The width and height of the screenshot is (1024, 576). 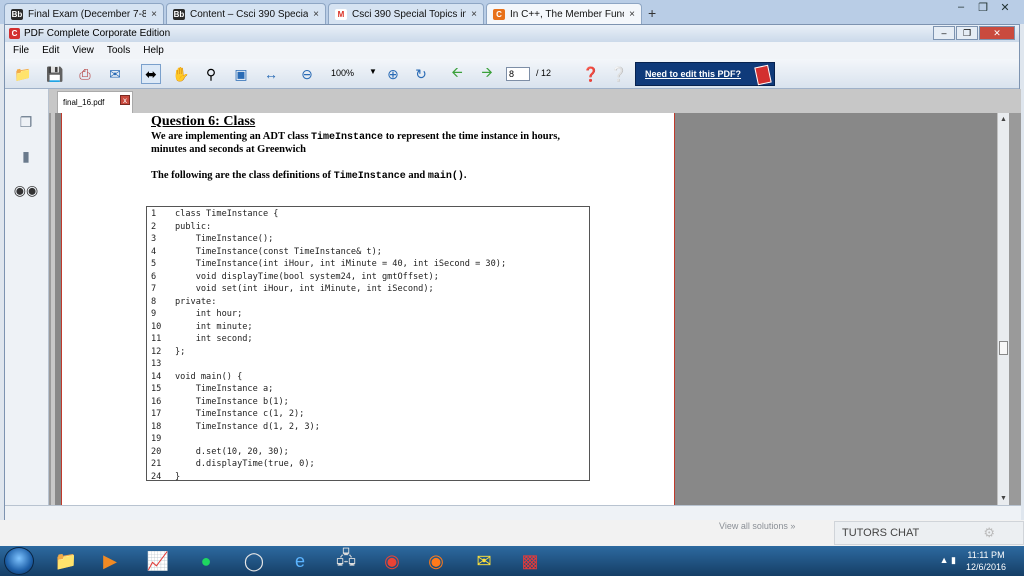 What do you see at coordinates (151, 74) in the screenshot?
I see `select-icon: ⬌` at bounding box center [151, 74].